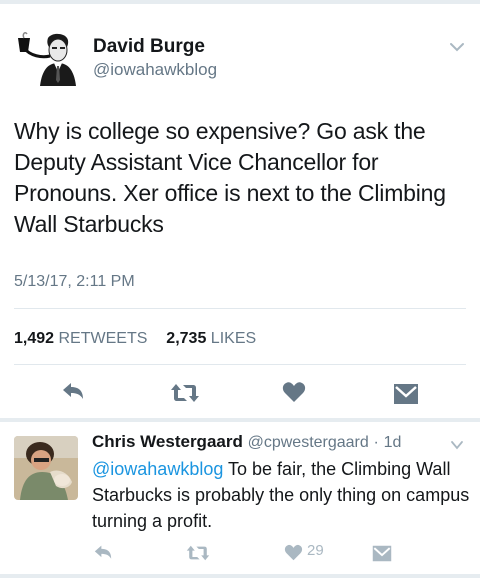 The height and width of the screenshot is (578, 480). Describe the element at coordinates (74, 282) in the screenshot. I see `tweet-timestamp: 5/13/17, 2:11 PM` at that location.